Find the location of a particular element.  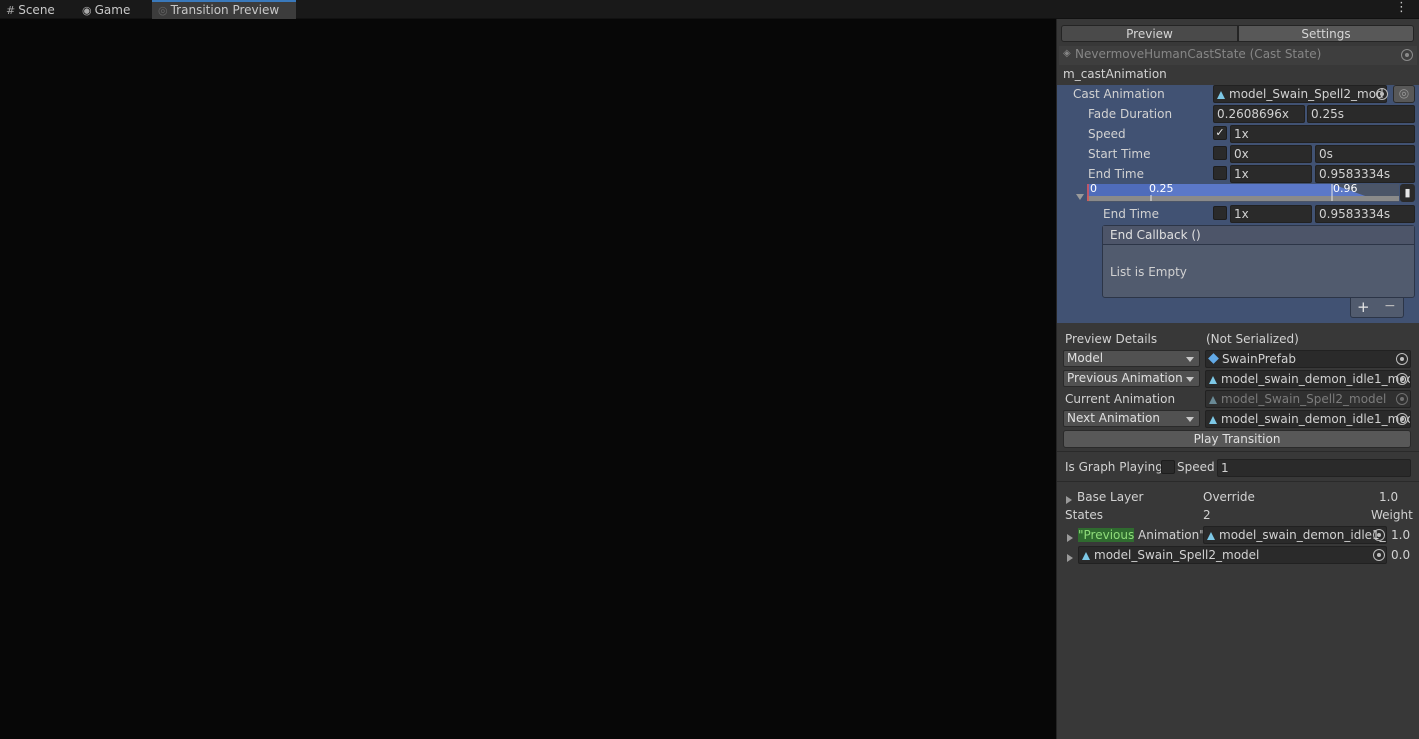

not-serialized-label: (Not Serialized) is located at coordinates (1252, 339).